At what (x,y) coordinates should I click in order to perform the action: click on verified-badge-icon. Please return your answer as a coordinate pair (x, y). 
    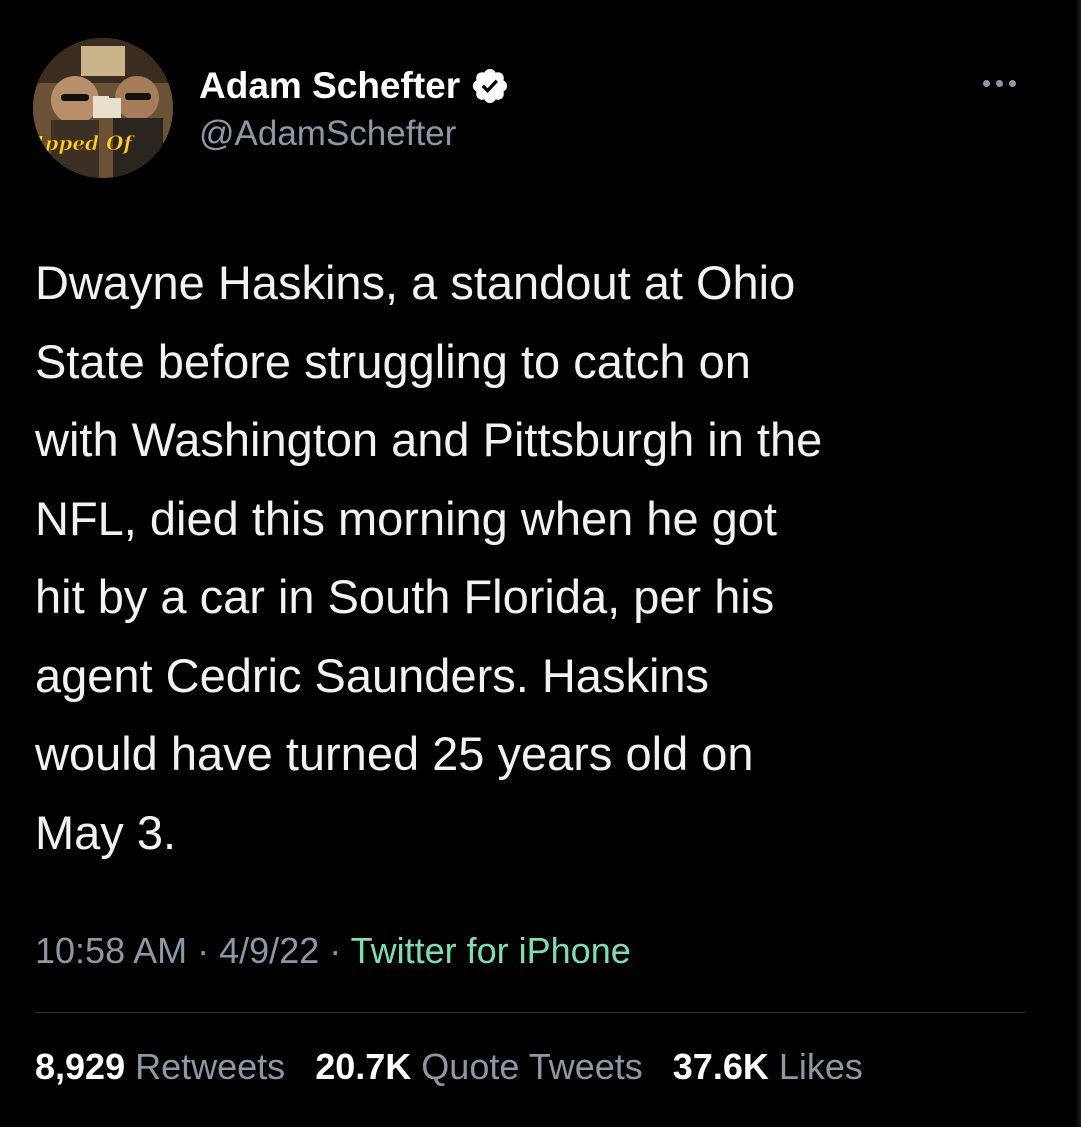
    Looking at the image, I should click on (490, 86).